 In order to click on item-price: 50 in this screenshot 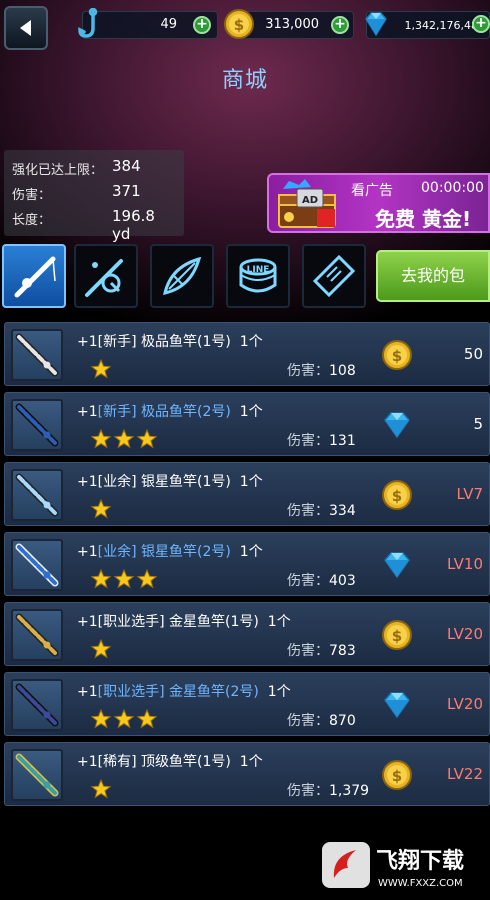, I will do `click(473, 354)`.